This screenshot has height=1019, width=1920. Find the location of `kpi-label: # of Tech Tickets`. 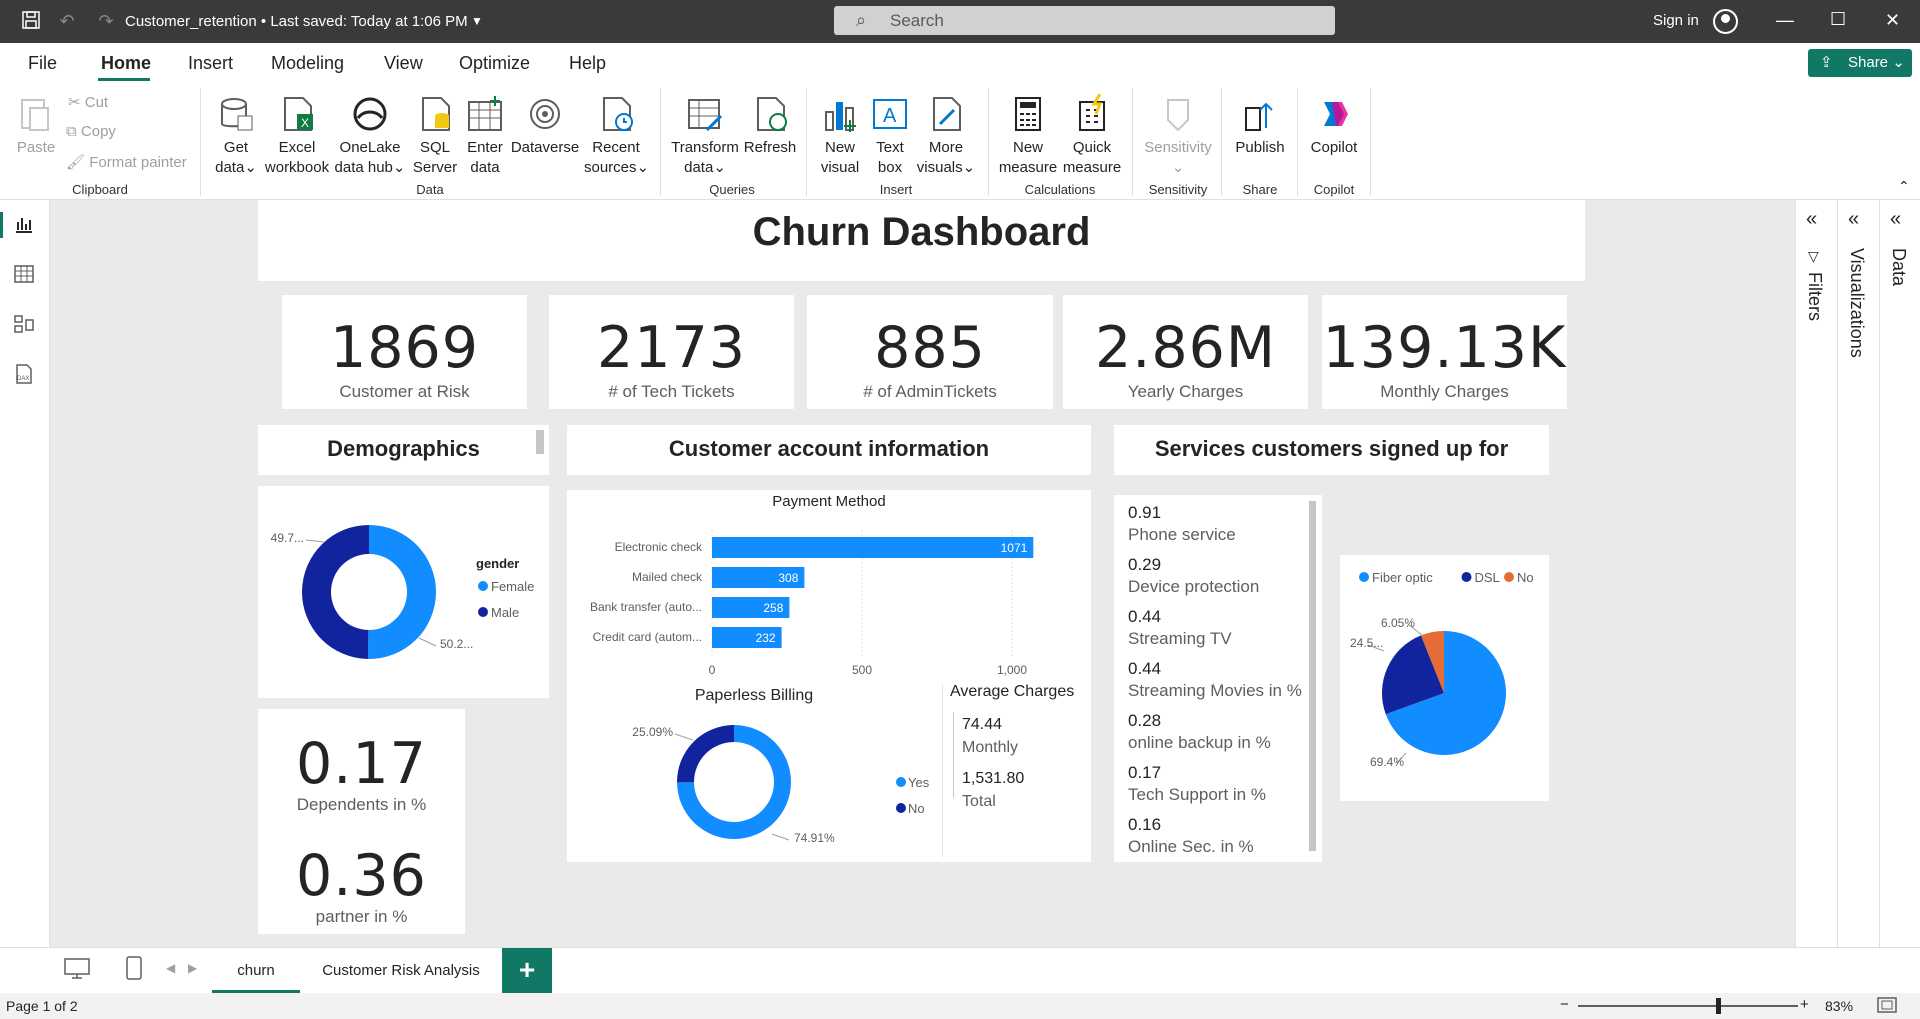

kpi-label: # of Tech Tickets is located at coordinates (671, 391).